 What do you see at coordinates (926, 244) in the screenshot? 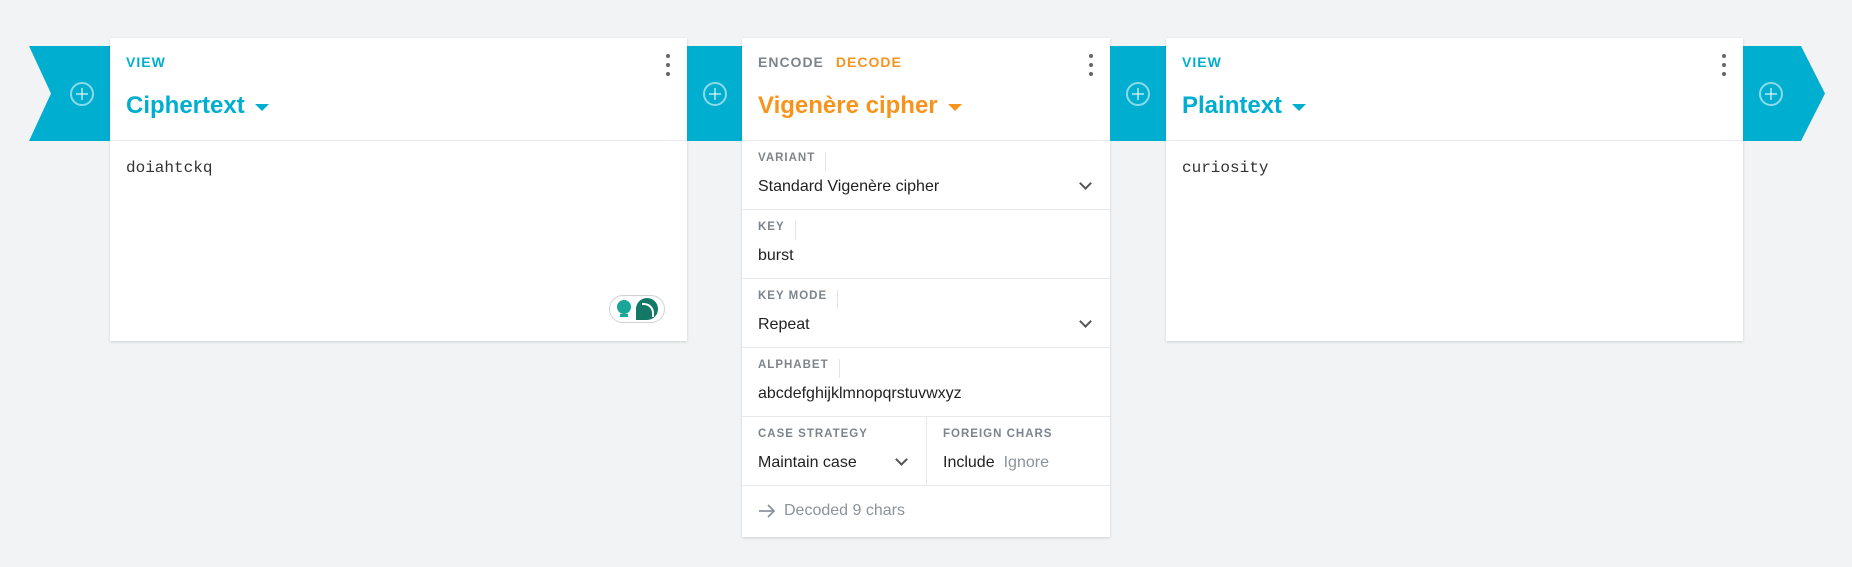
I see `key-field: KEY burst` at bounding box center [926, 244].